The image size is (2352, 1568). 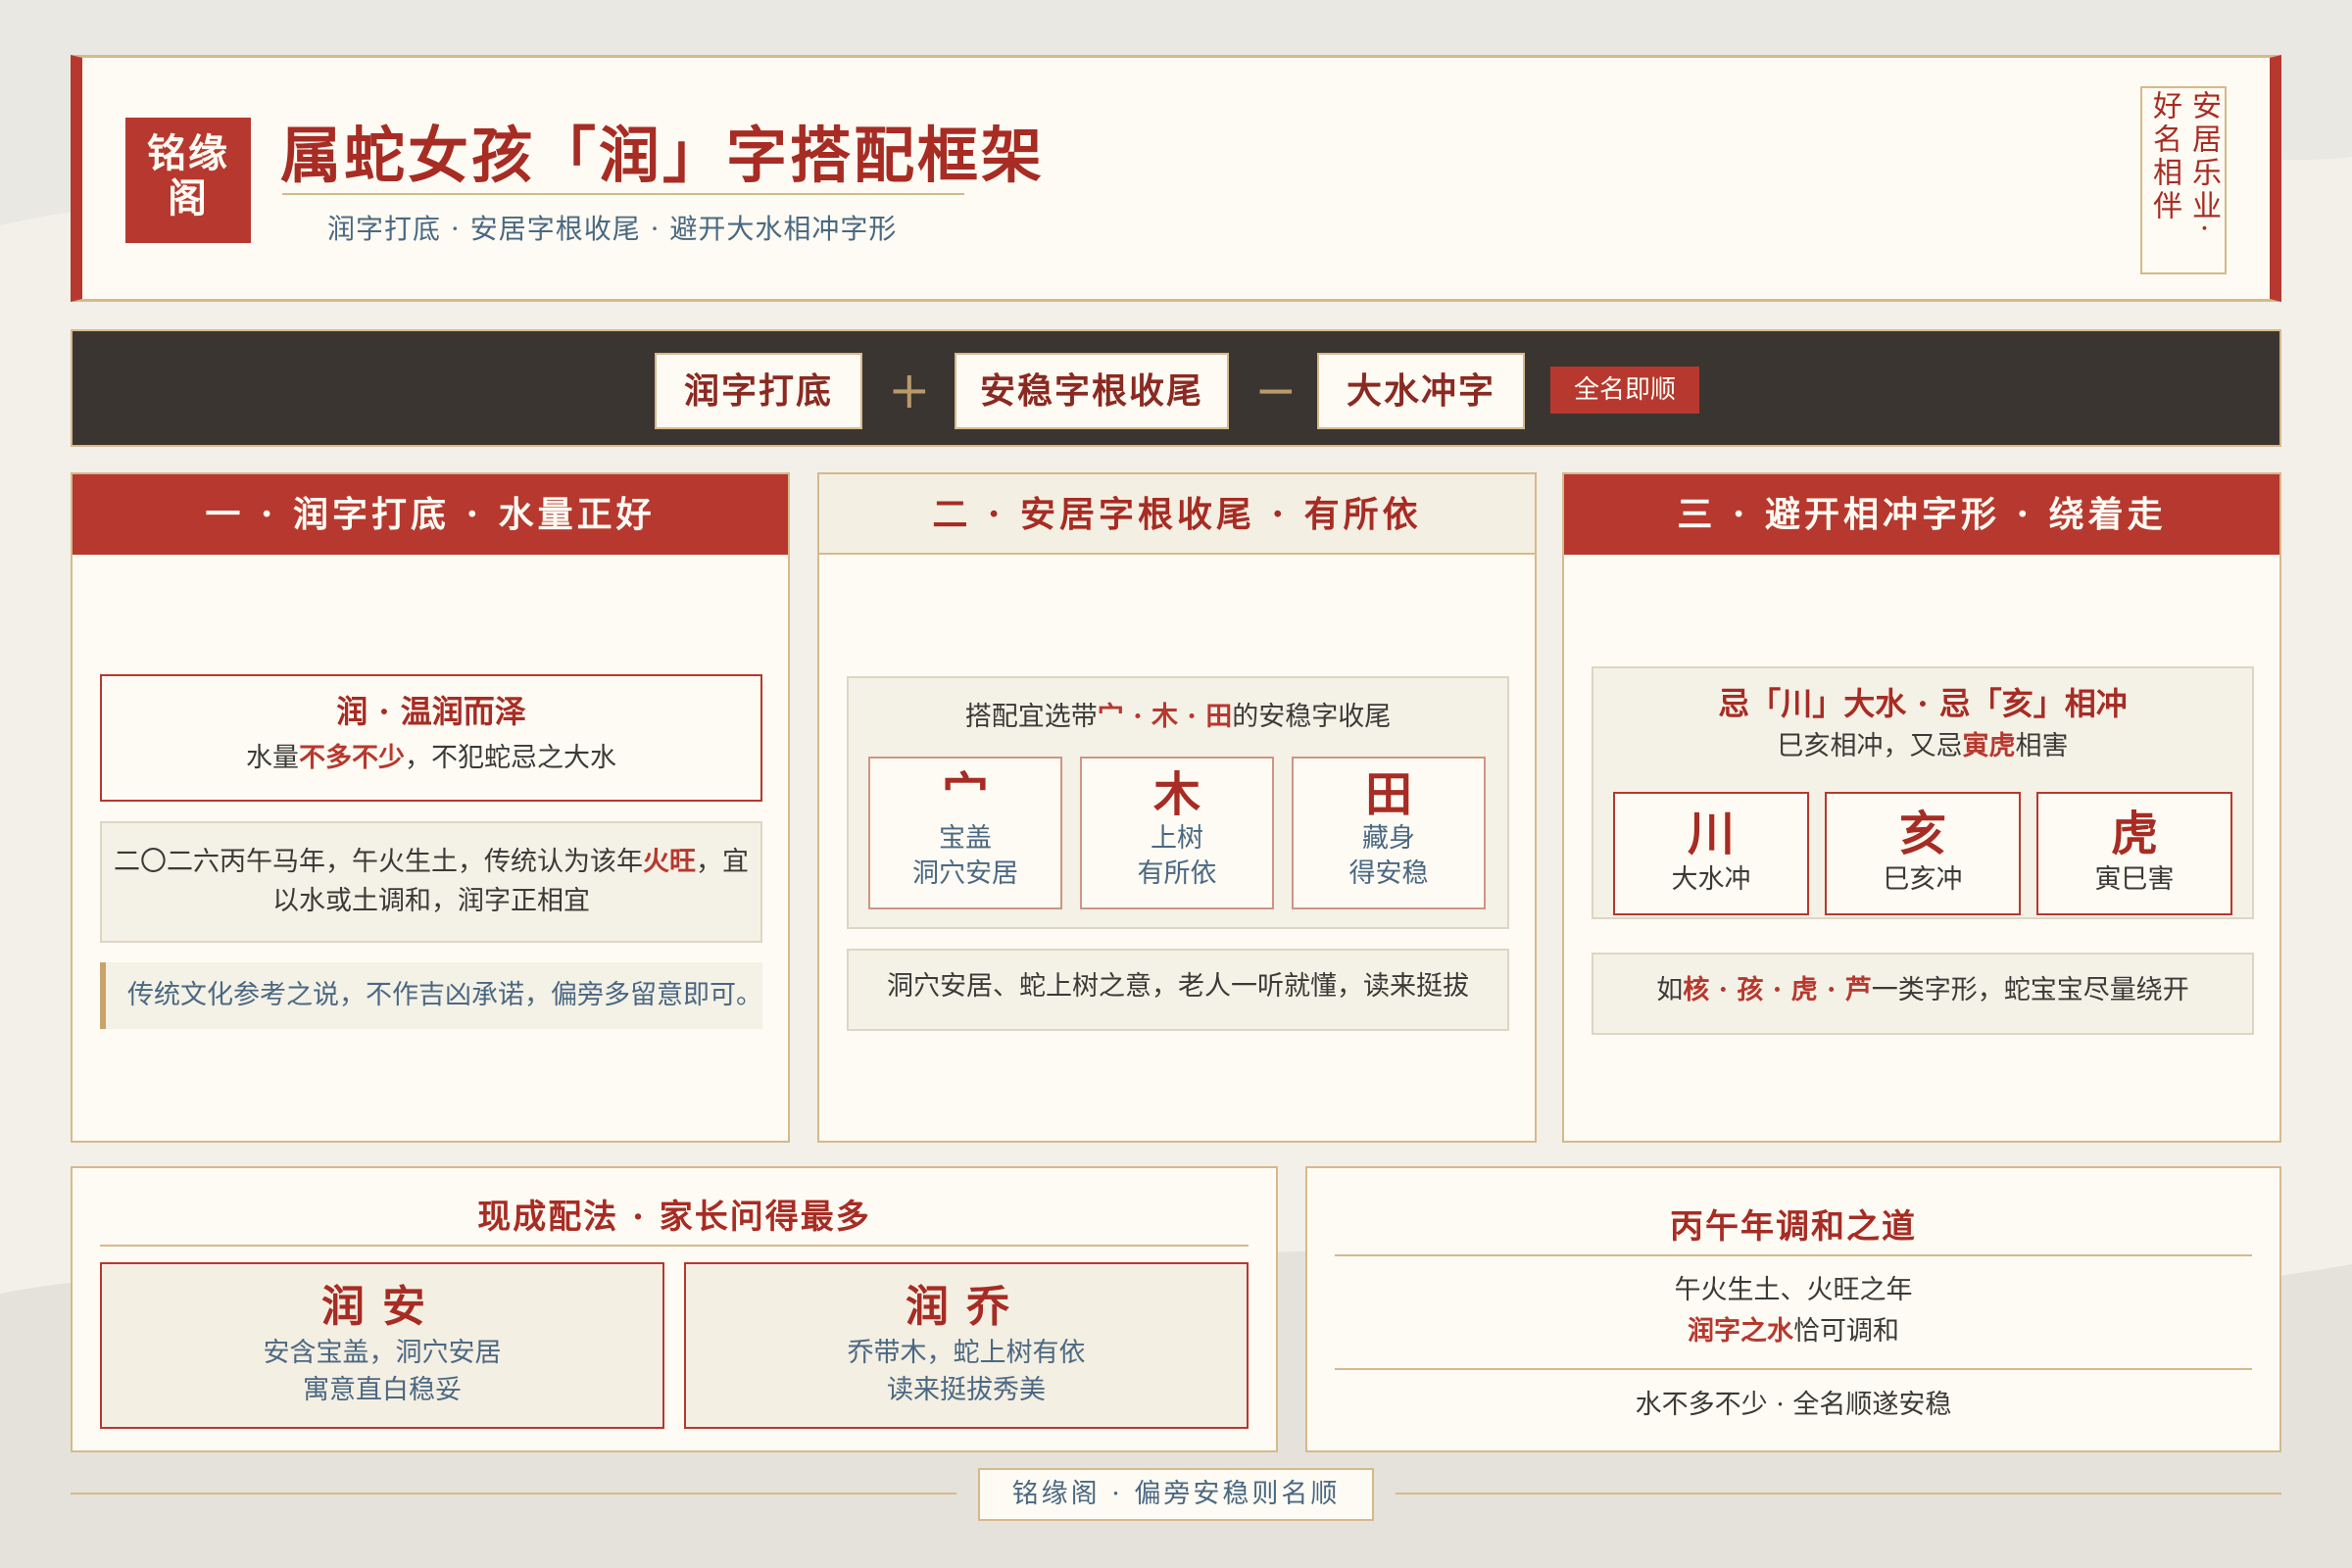 What do you see at coordinates (674, 1217) in the screenshot?
I see `ready-names-title: 现成配法 · 家长问得最多` at bounding box center [674, 1217].